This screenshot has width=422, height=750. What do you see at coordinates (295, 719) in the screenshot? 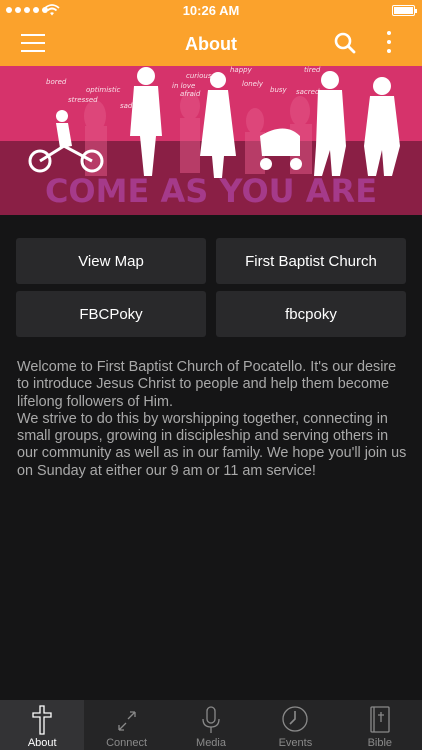
I see `clock-icon` at bounding box center [295, 719].